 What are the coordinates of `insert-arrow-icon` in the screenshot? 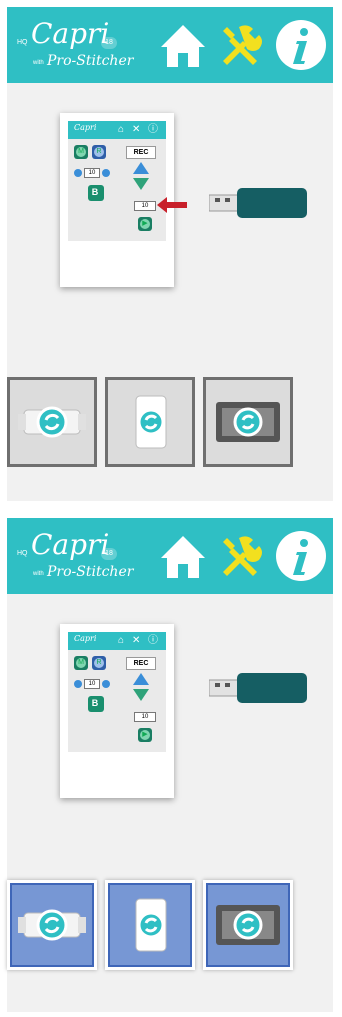 It's located at (172, 205).